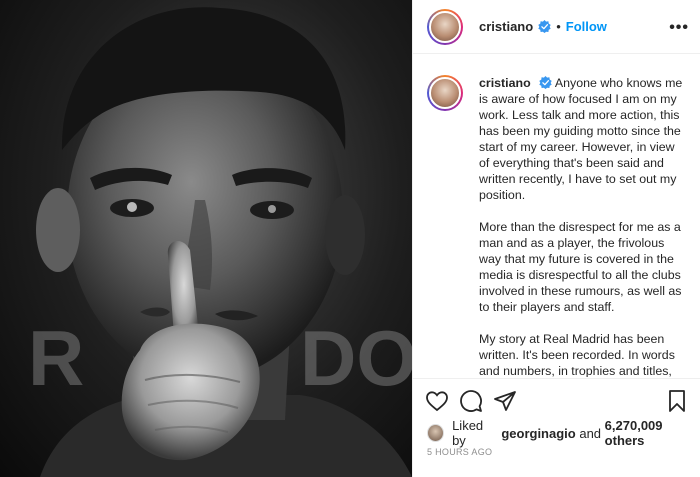 Image resolution: width=700 pixels, height=477 pixels. I want to click on caption-username: cristiano, so click(505, 83).